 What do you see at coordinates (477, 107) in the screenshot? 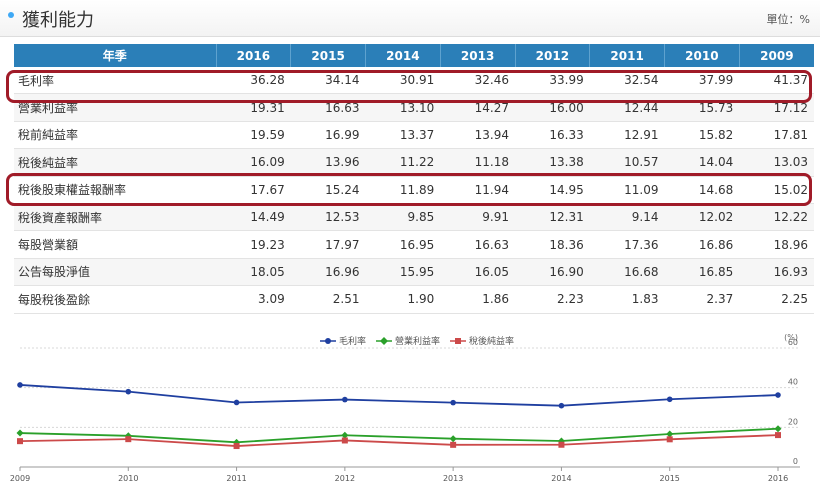
I see `table-cell: 14.27` at bounding box center [477, 107].